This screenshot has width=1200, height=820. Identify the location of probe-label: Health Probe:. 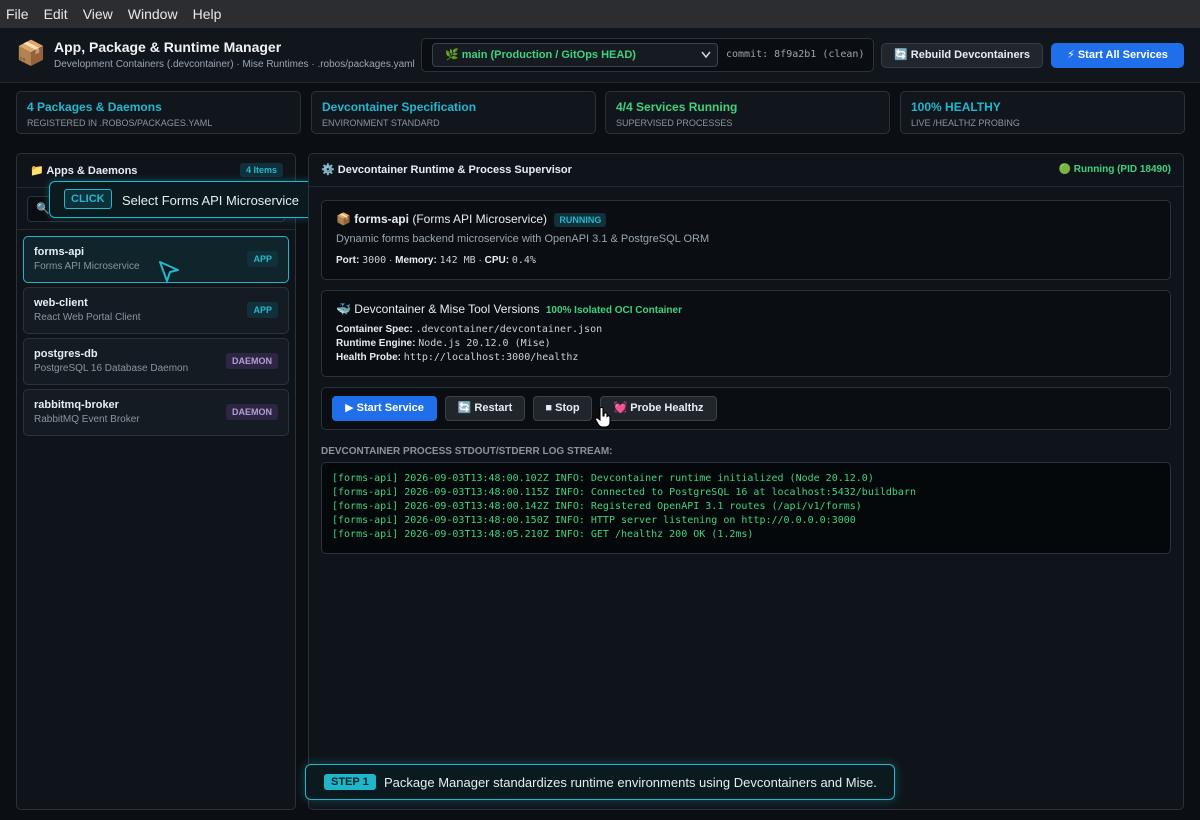
(369, 357).